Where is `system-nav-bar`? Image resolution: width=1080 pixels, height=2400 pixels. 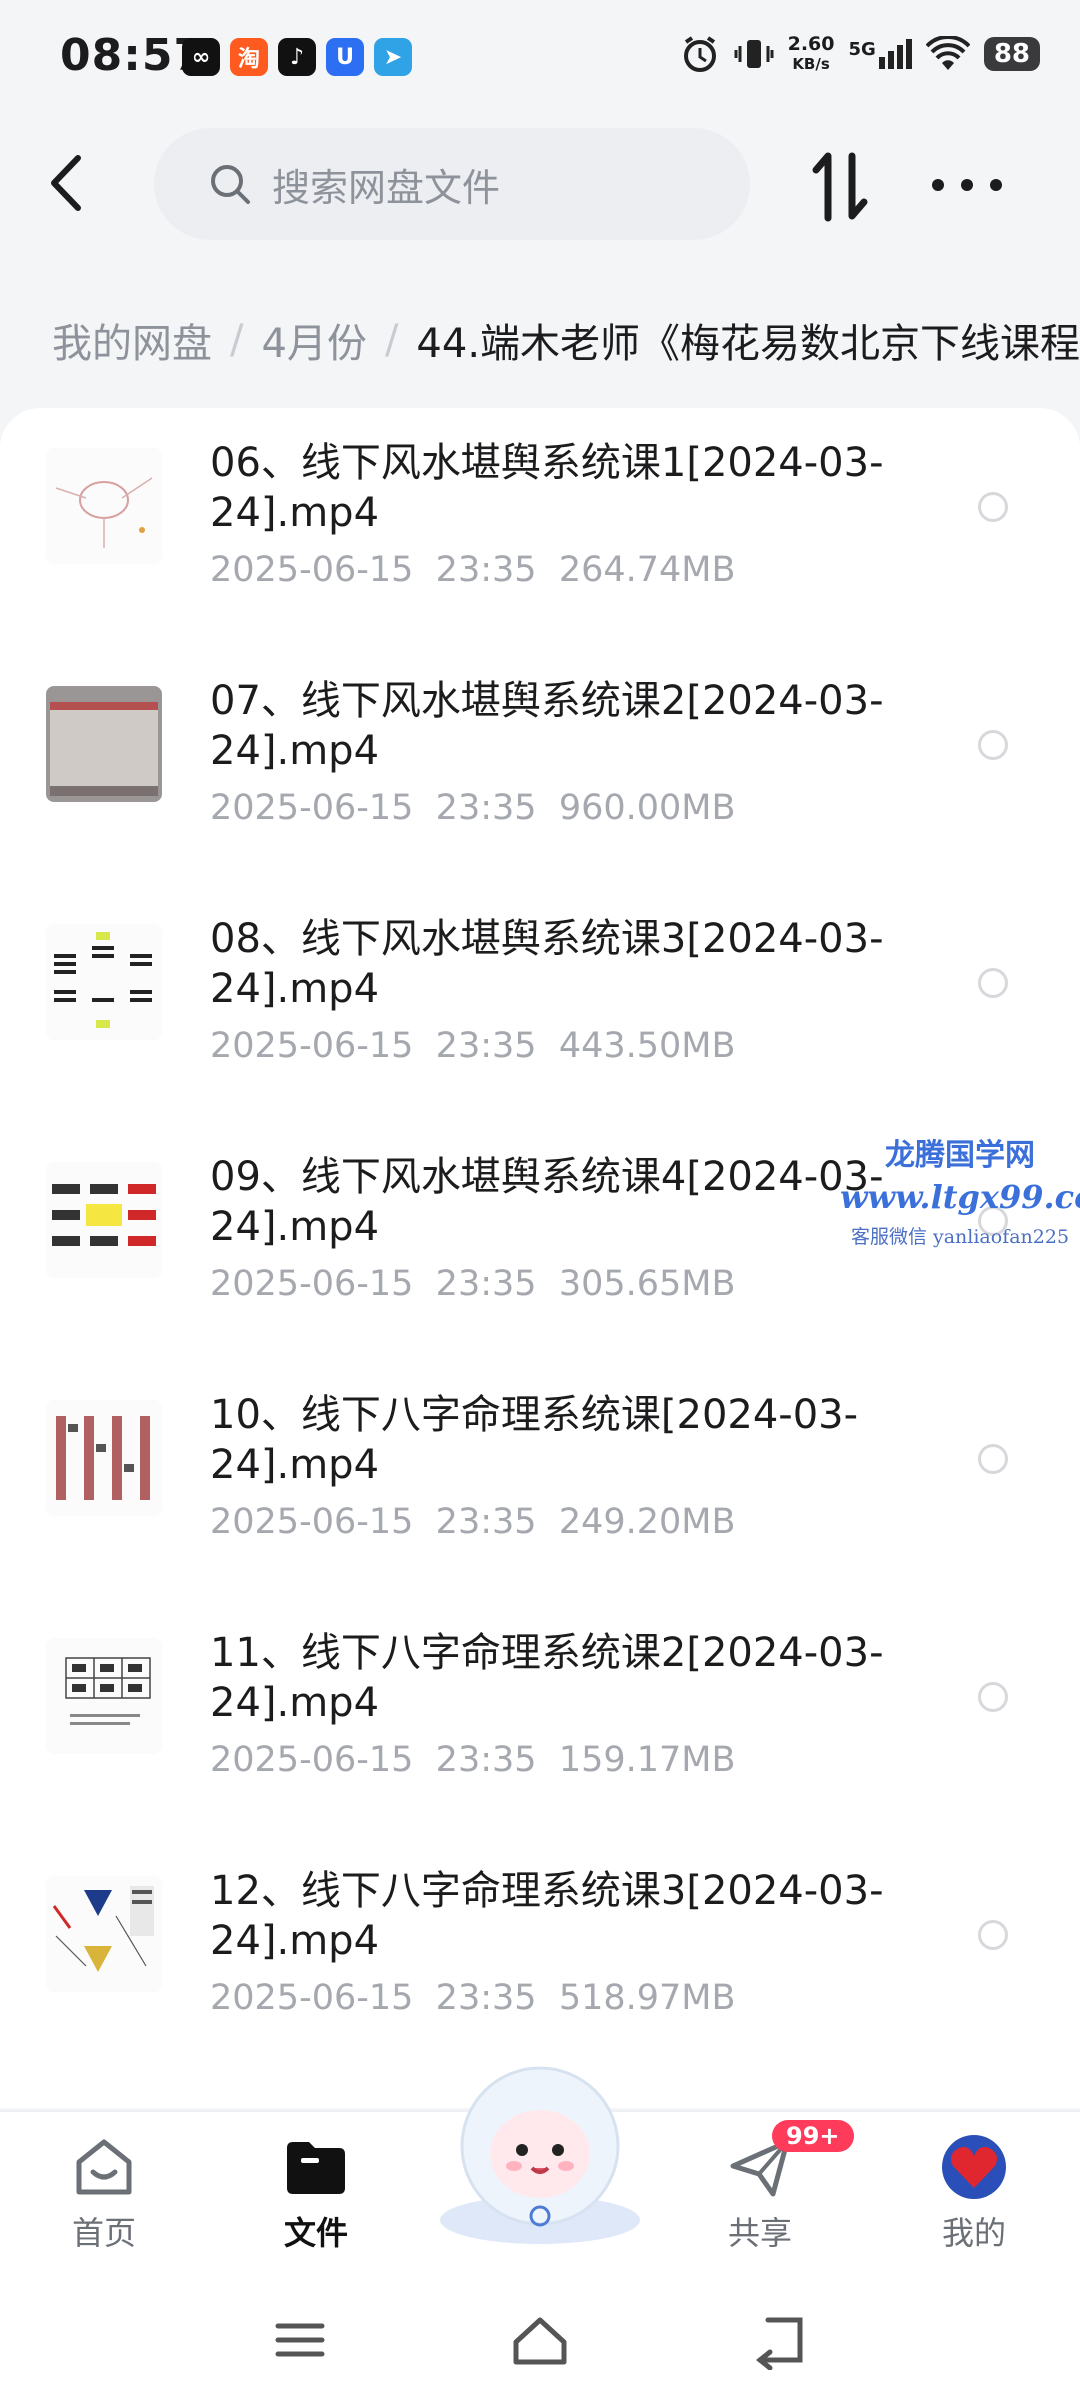 system-nav-bar is located at coordinates (540, 2340).